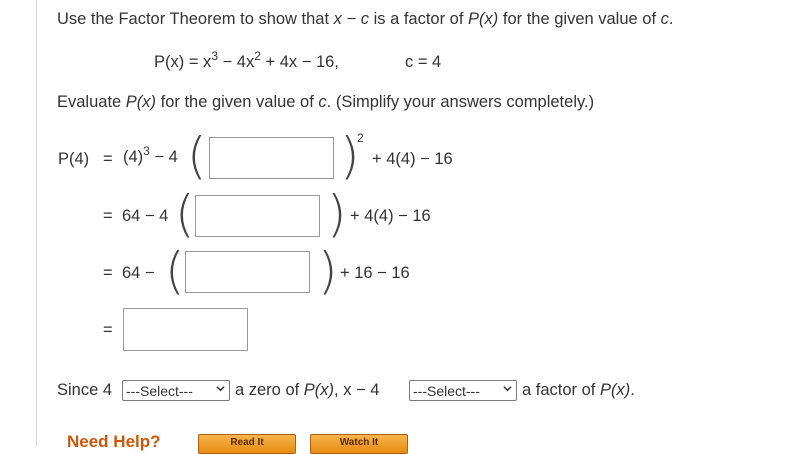  I want to click on row4-equals: =, so click(108, 330).